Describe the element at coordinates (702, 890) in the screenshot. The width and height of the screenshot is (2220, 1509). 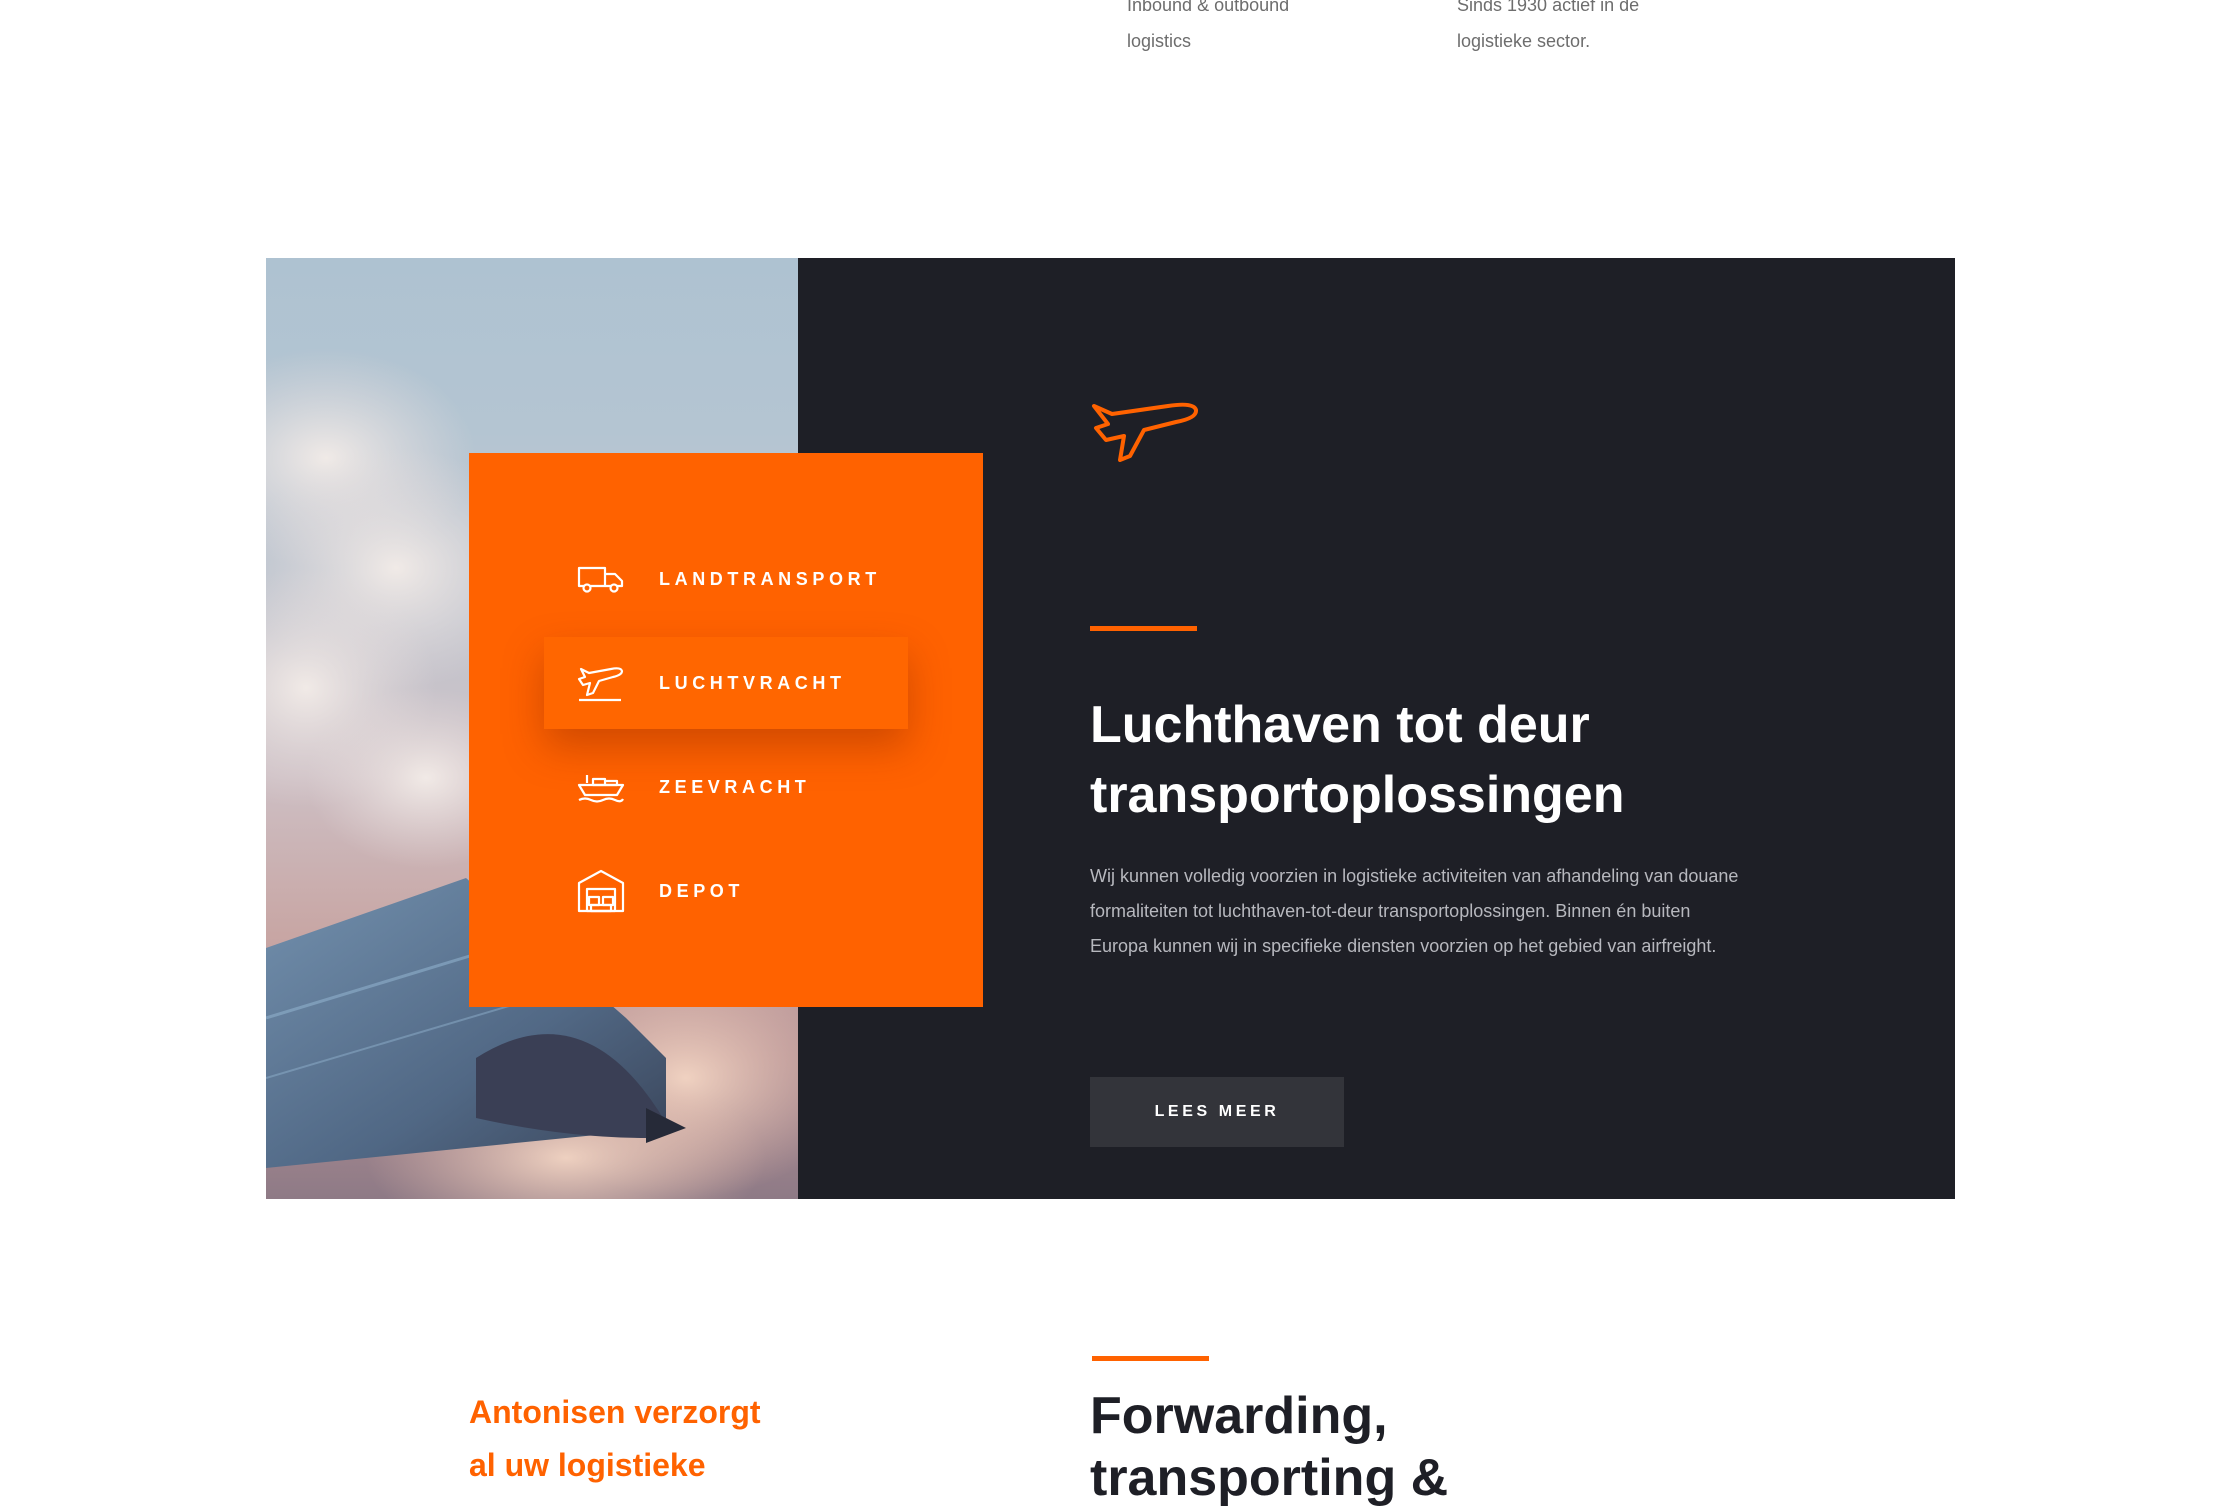
I see `service-label: DEPOT` at that location.